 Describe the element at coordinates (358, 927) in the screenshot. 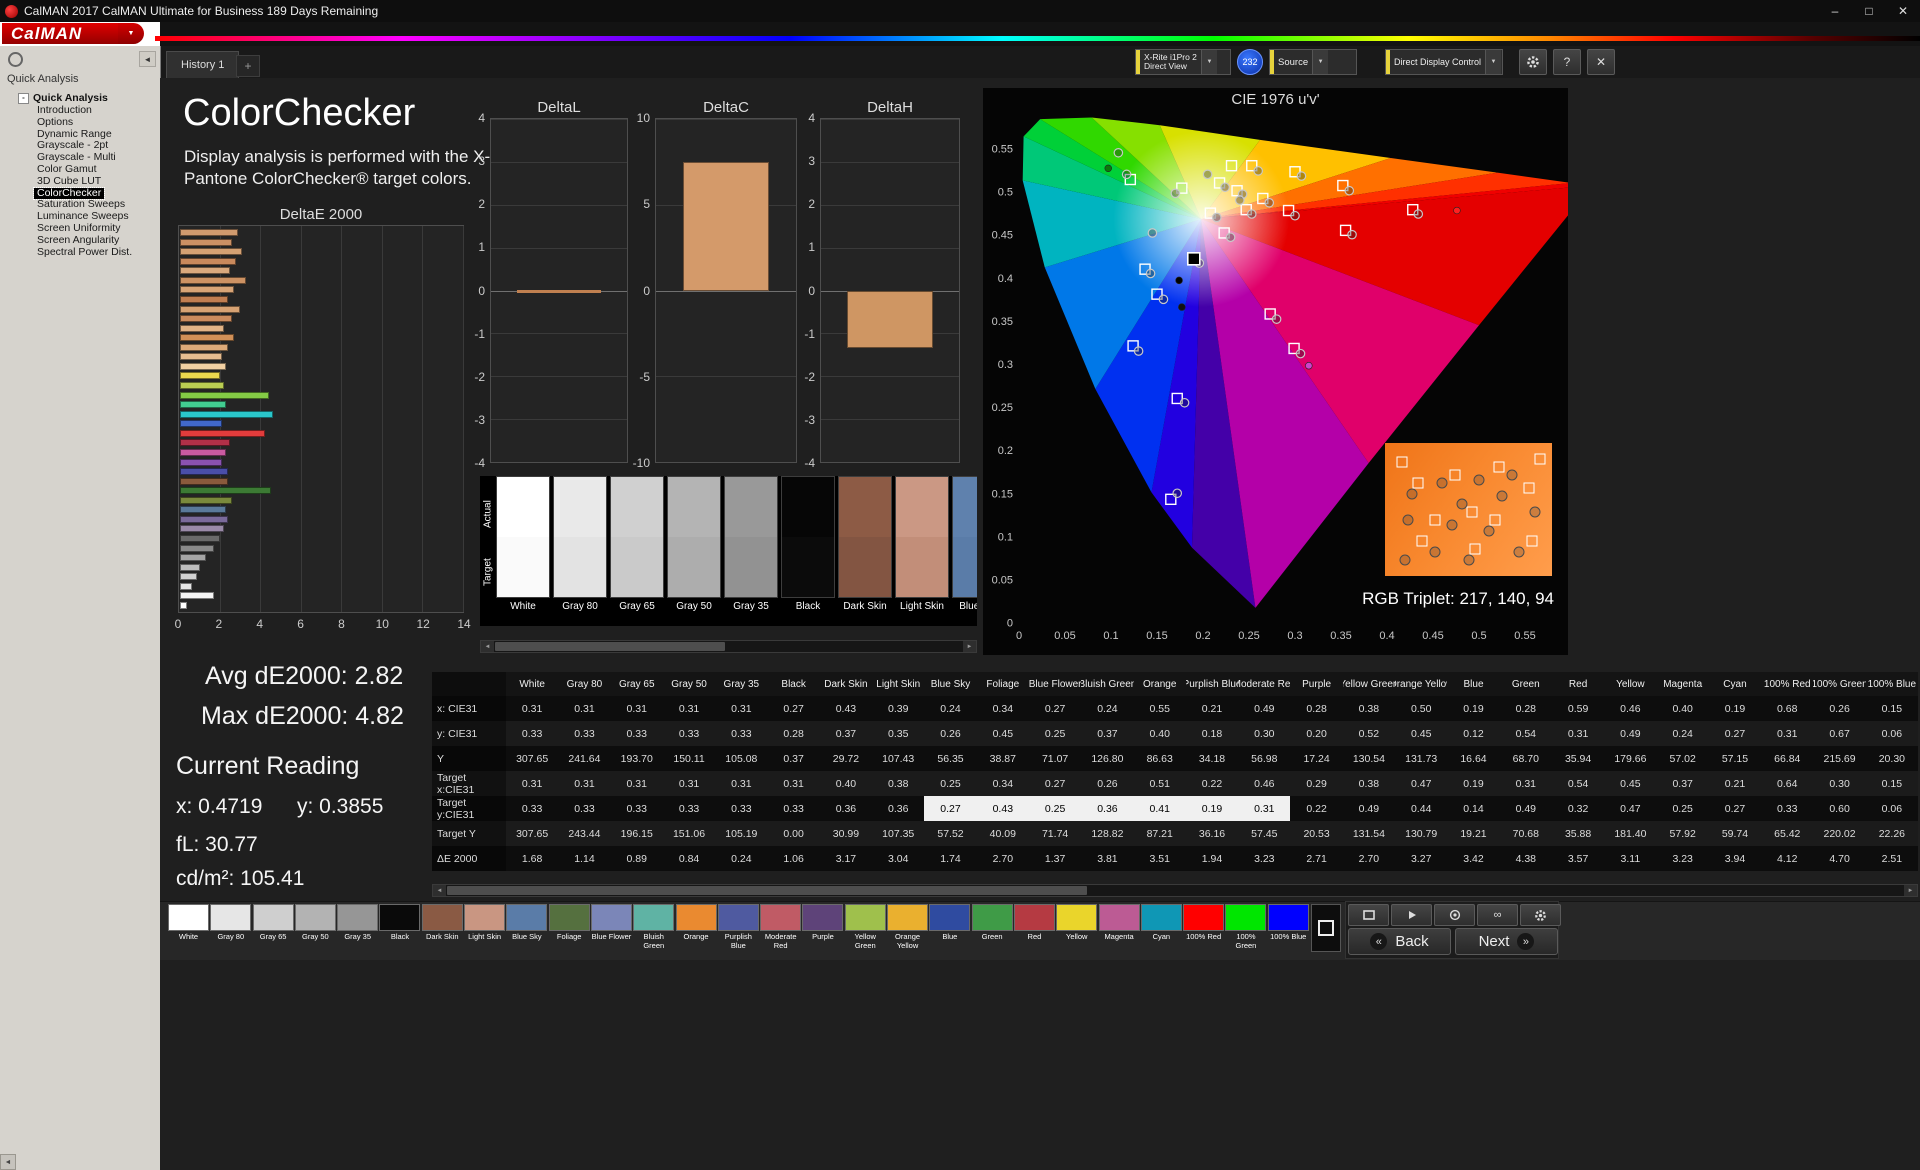

I see `patch-gray-35: Gray 35` at that location.